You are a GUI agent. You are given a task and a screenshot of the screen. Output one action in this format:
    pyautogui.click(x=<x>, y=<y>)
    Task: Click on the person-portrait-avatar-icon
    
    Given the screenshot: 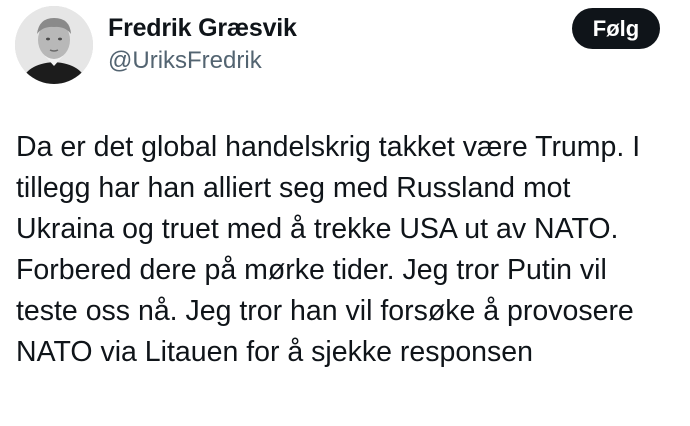 What is the action you would take?
    pyautogui.click(x=54, y=45)
    